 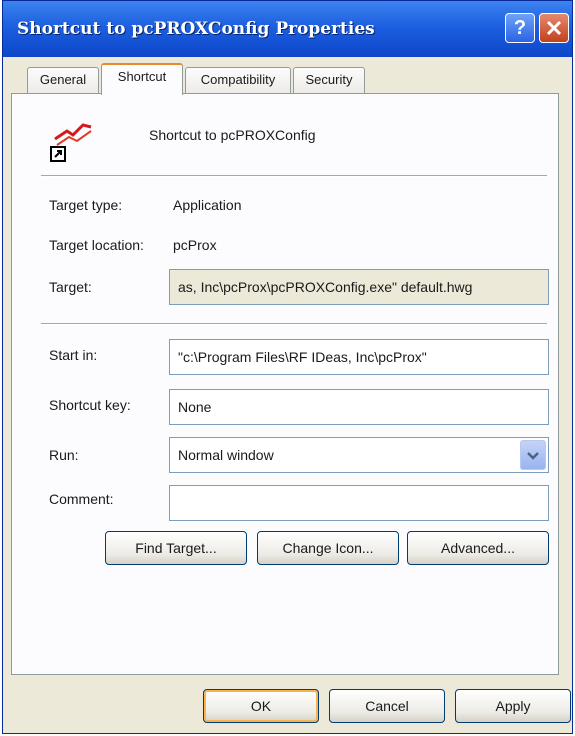 What do you see at coordinates (359, 503) in the screenshot?
I see `comment-input` at bounding box center [359, 503].